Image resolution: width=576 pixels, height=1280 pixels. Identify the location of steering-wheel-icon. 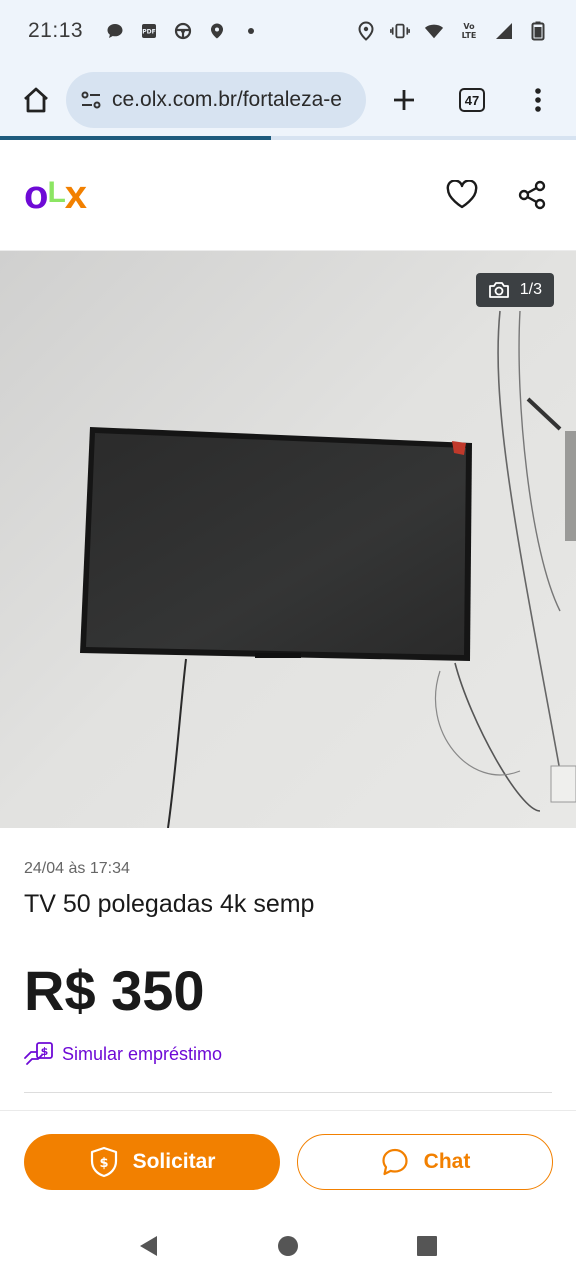
(183, 31).